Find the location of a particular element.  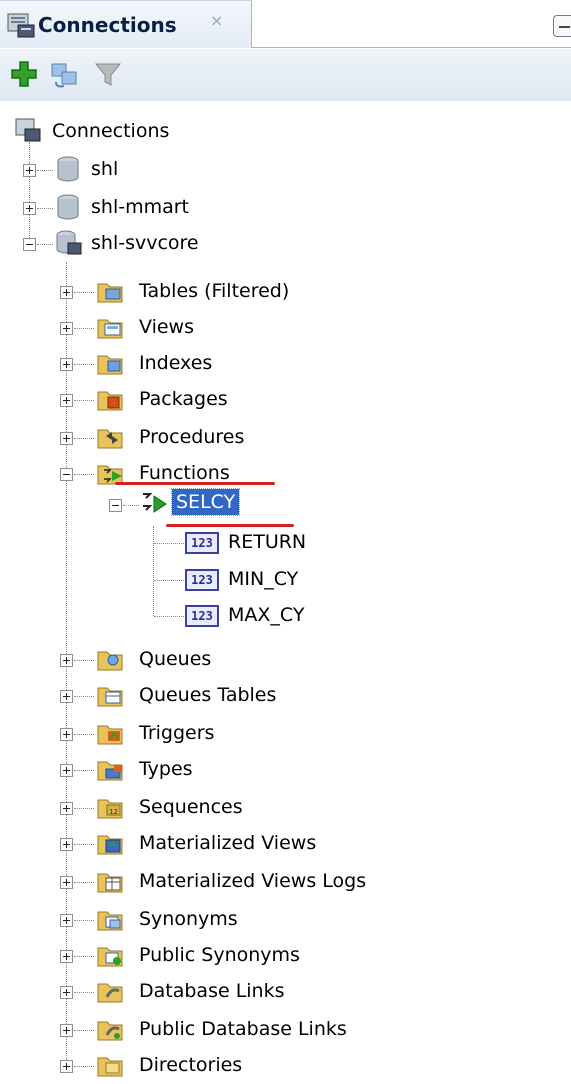

toolbar is located at coordinates (285, 75).